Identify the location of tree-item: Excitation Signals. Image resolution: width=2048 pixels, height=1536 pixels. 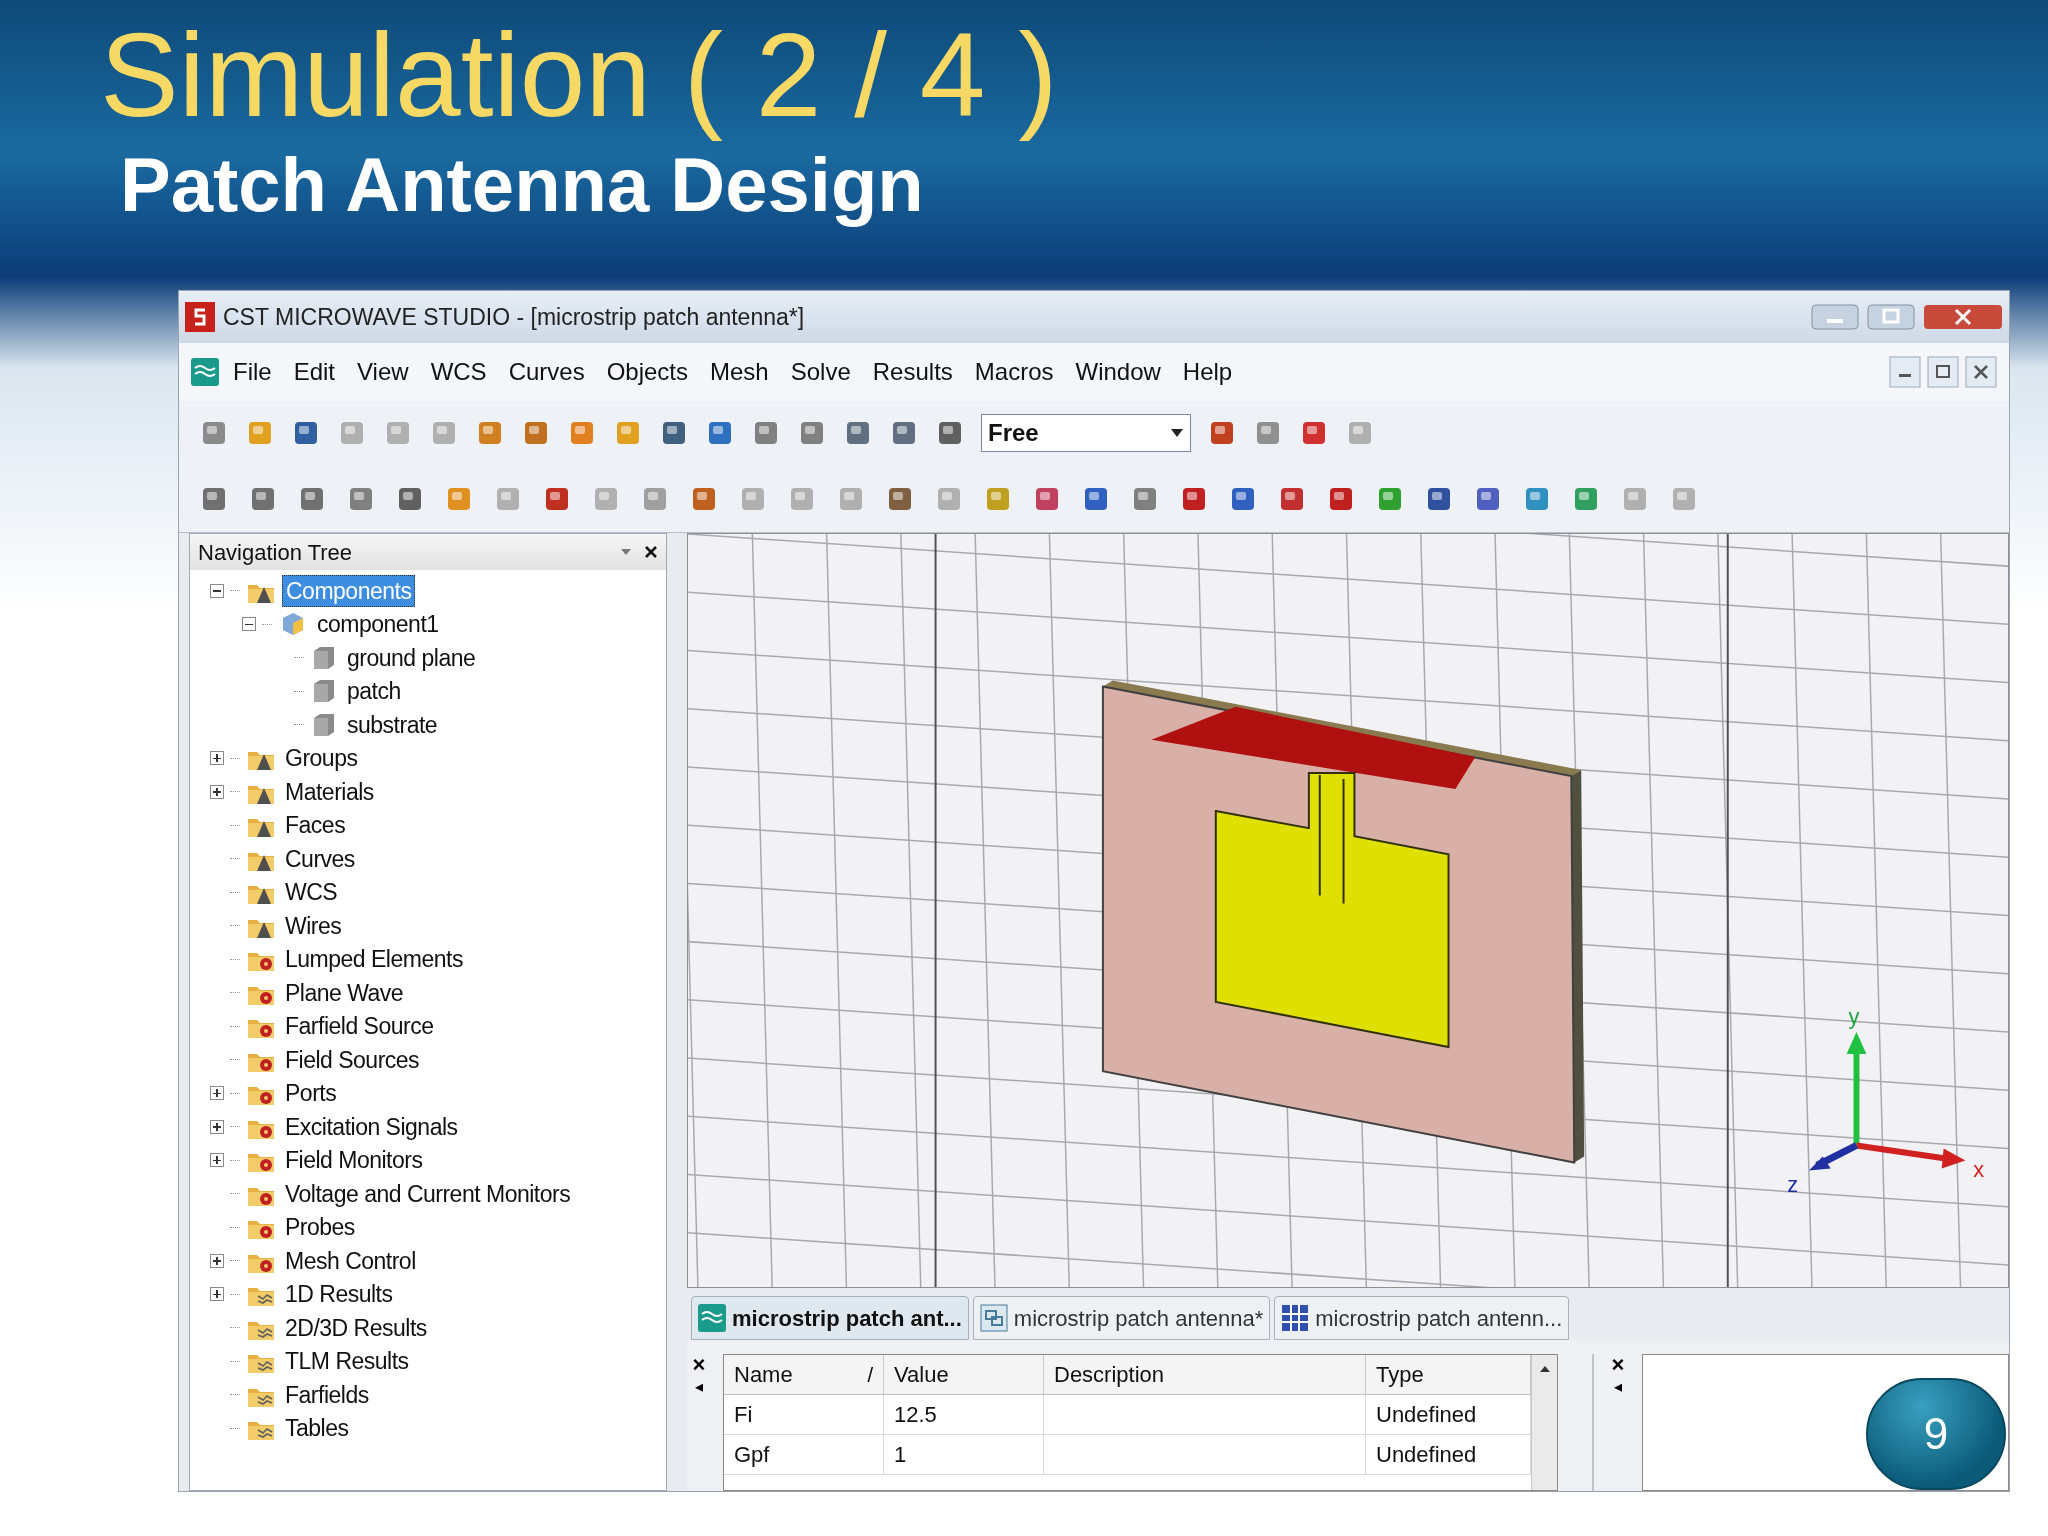
(371, 1126).